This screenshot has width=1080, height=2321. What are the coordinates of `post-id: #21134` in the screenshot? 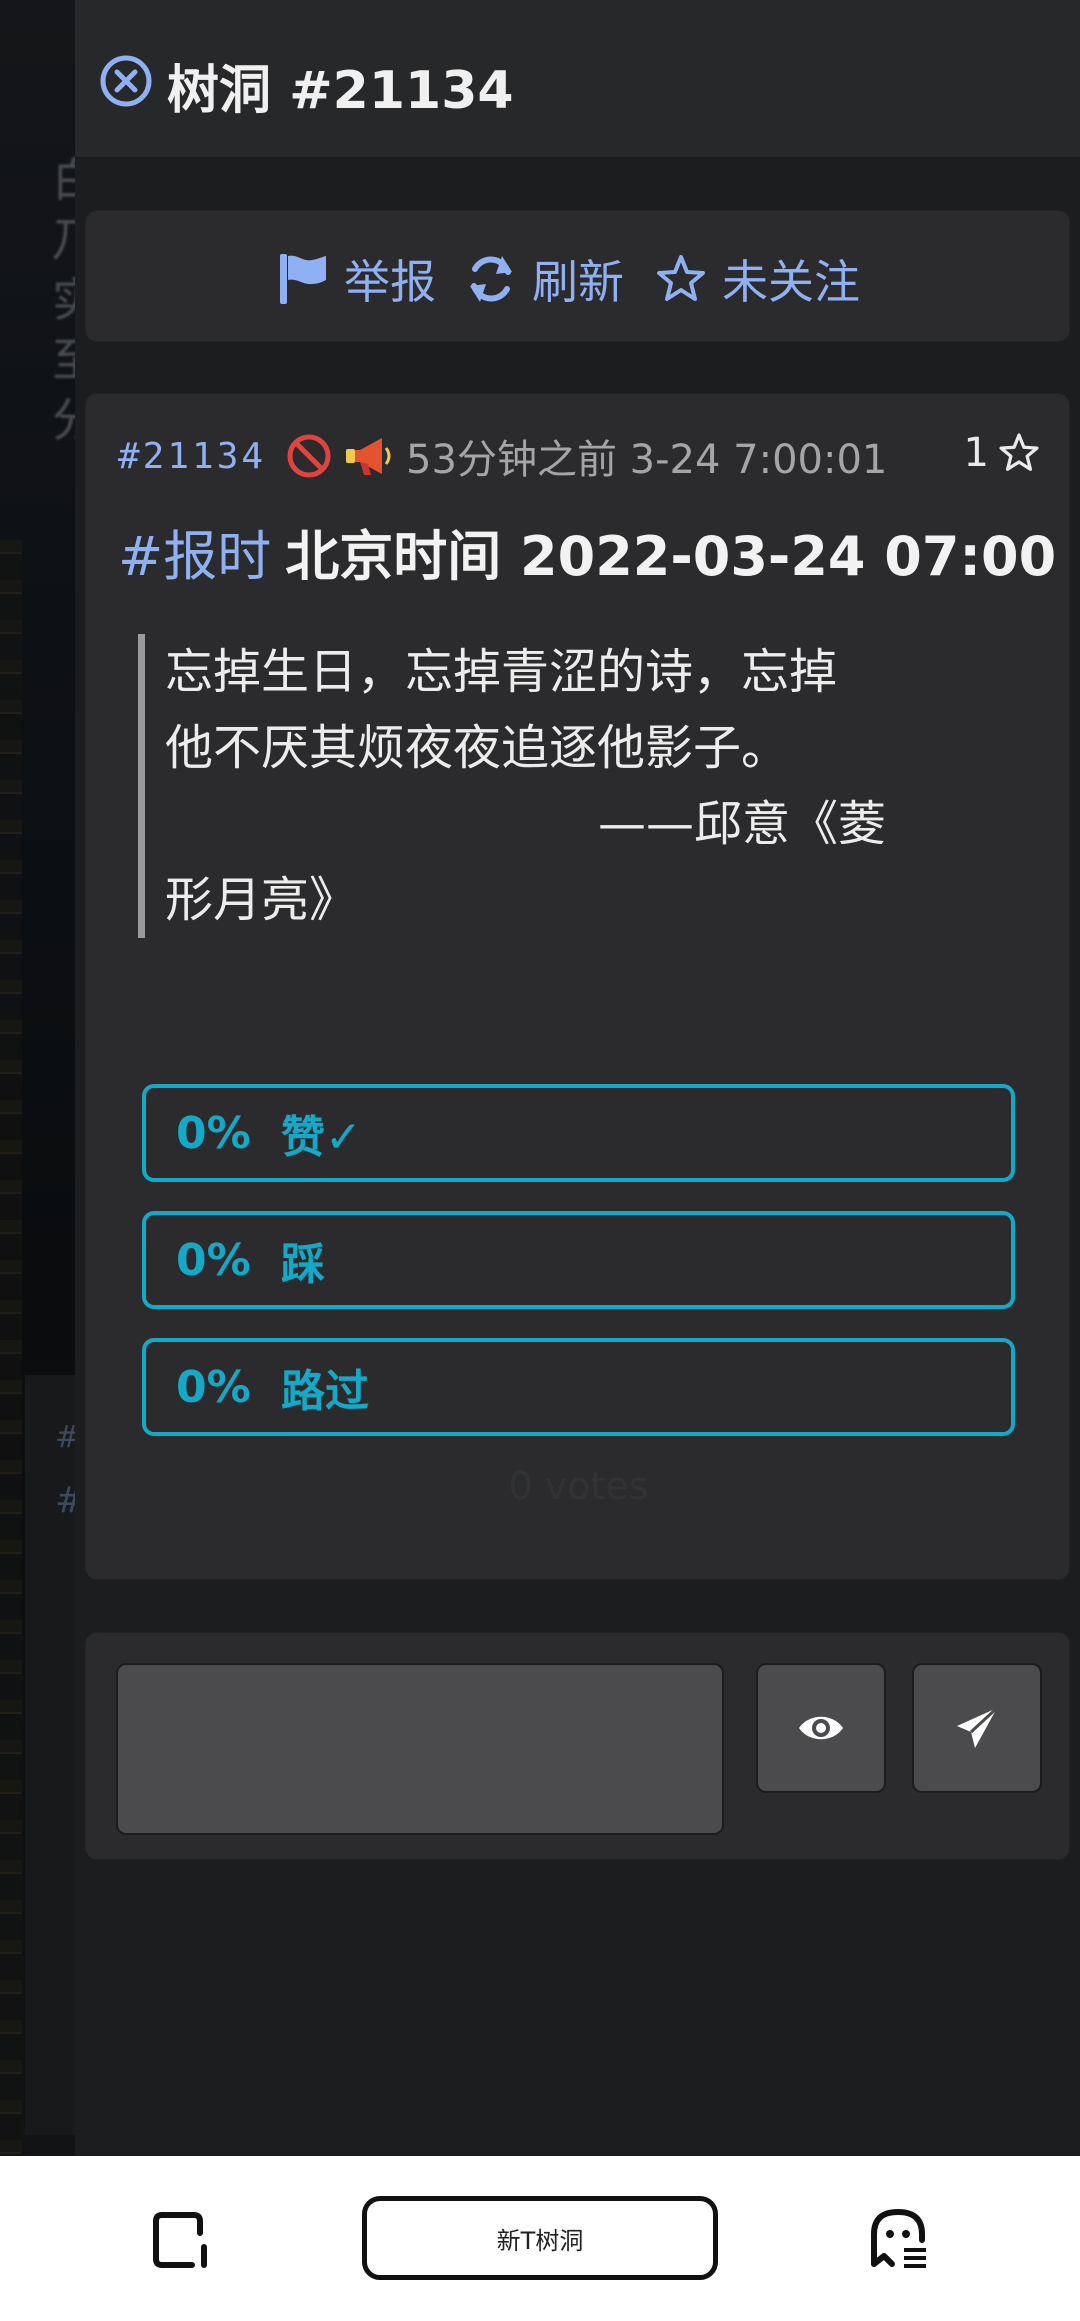 It's located at (192, 456).